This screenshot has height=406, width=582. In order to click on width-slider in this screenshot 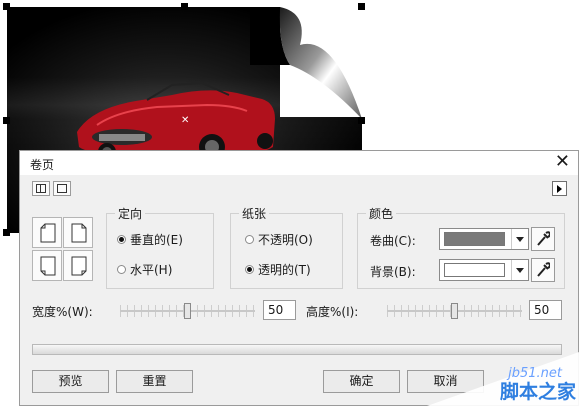, I will do `click(187, 311)`.